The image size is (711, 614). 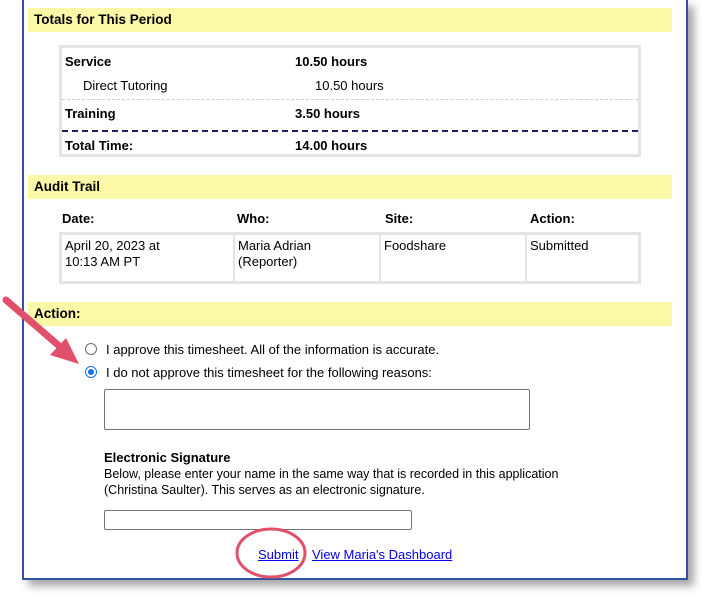 I want to click on audit-date-line1: April 20, 2023 at, so click(x=112, y=245).